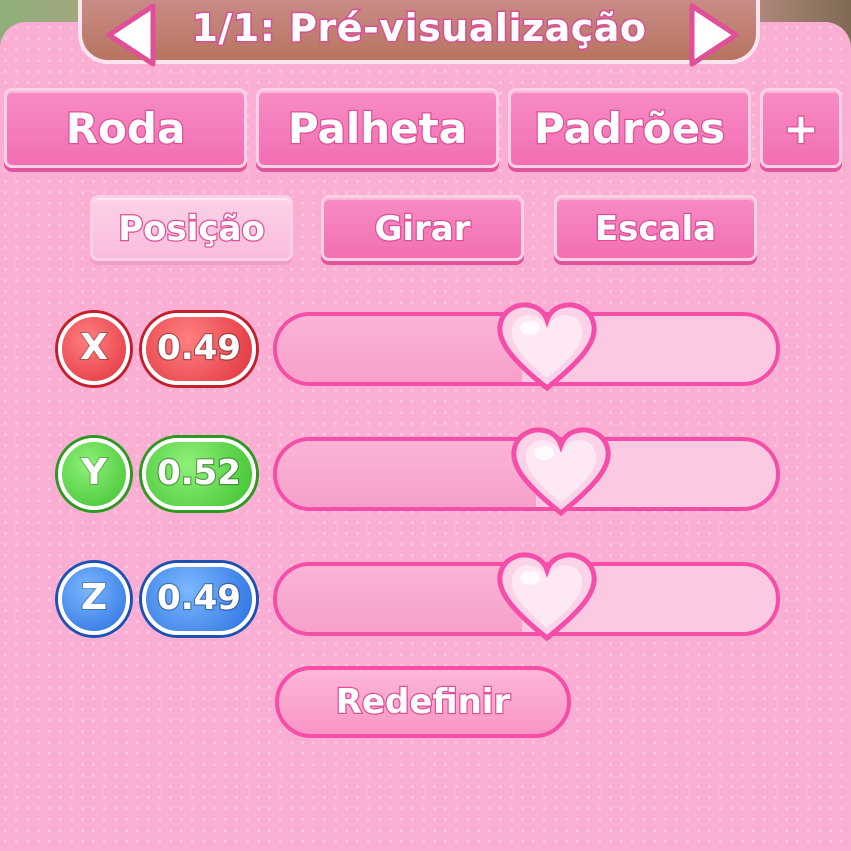  I want to click on subtab-girar: Girar, so click(422, 228).